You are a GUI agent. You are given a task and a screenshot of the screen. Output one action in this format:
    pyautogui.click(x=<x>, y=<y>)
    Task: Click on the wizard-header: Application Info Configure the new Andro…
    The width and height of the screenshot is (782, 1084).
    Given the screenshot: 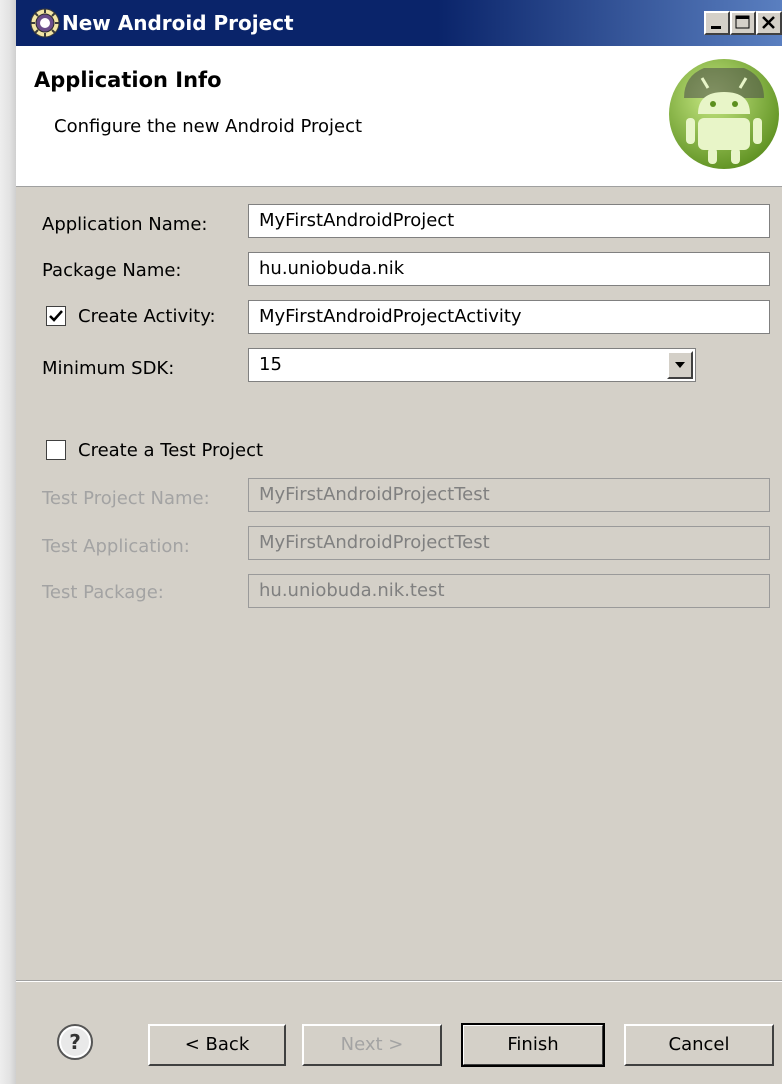 What is the action you would take?
    pyautogui.click(x=399, y=116)
    